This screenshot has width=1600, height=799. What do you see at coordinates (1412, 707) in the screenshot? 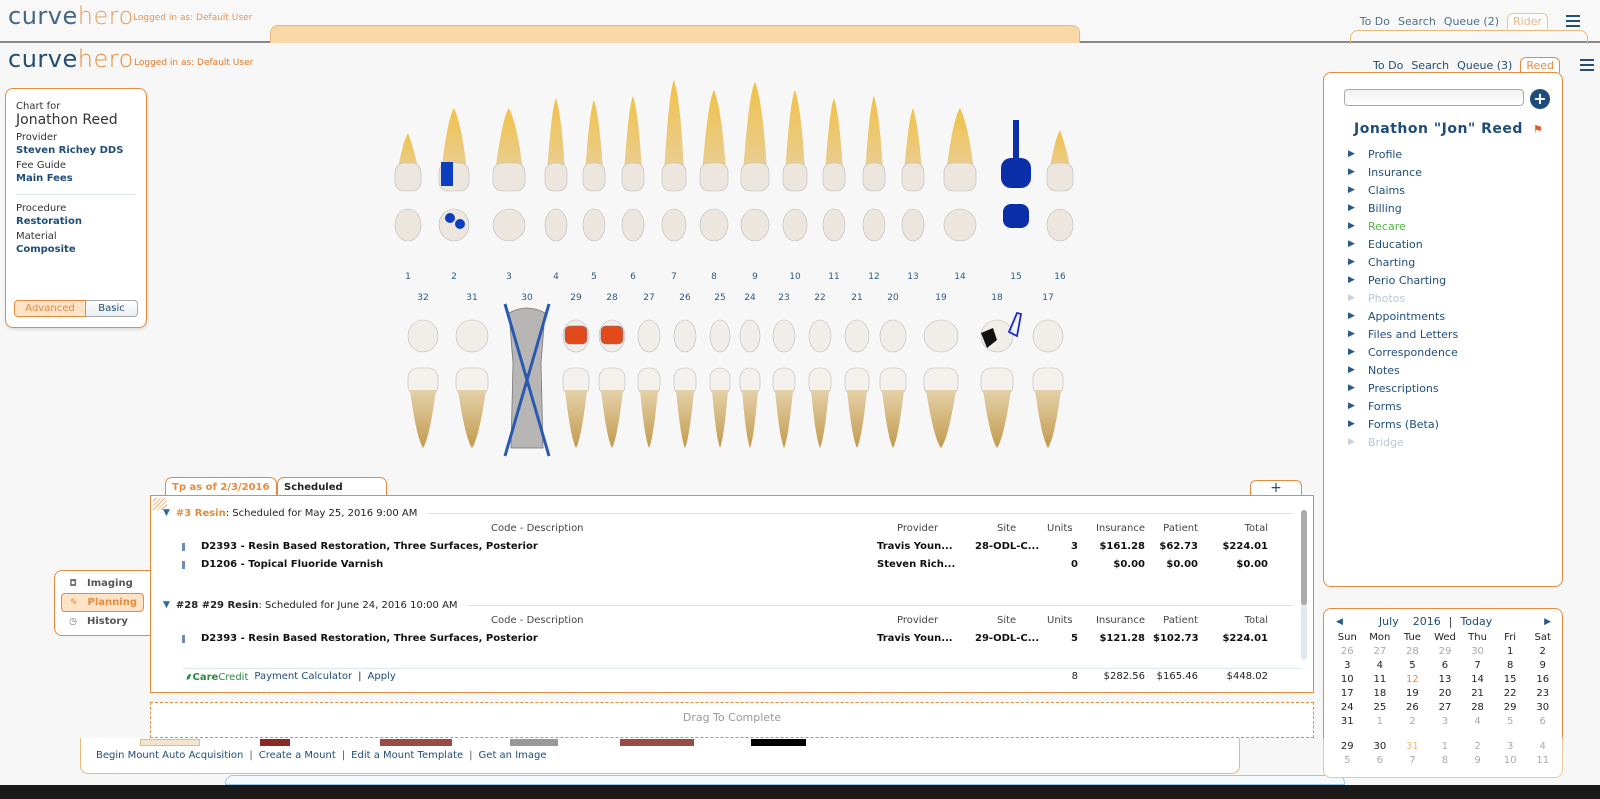
I see `calendar-day: 26` at bounding box center [1412, 707].